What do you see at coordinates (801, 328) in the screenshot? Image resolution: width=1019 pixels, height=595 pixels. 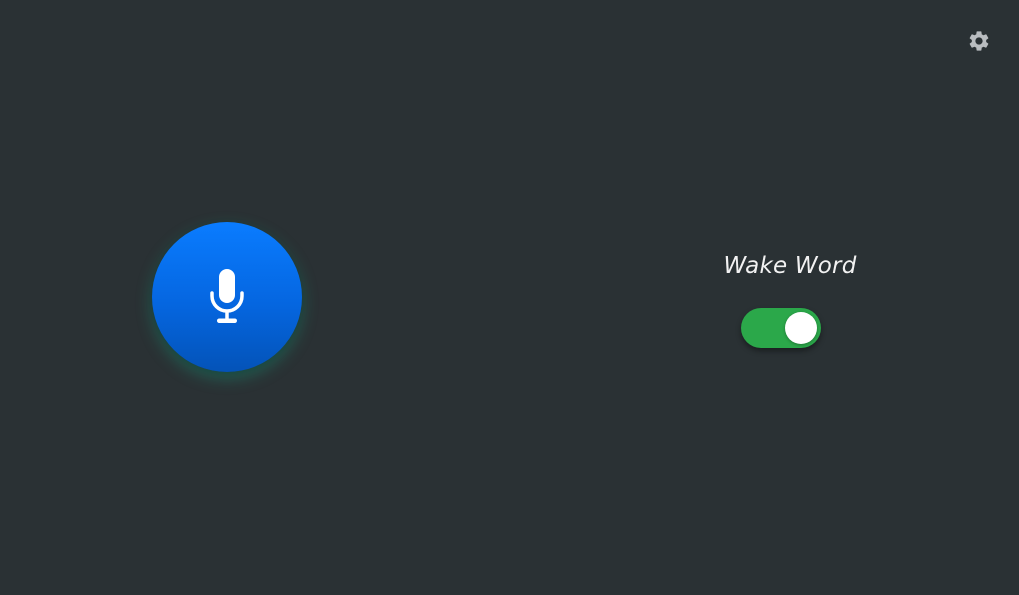 I see `toggle-knob` at bounding box center [801, 328].